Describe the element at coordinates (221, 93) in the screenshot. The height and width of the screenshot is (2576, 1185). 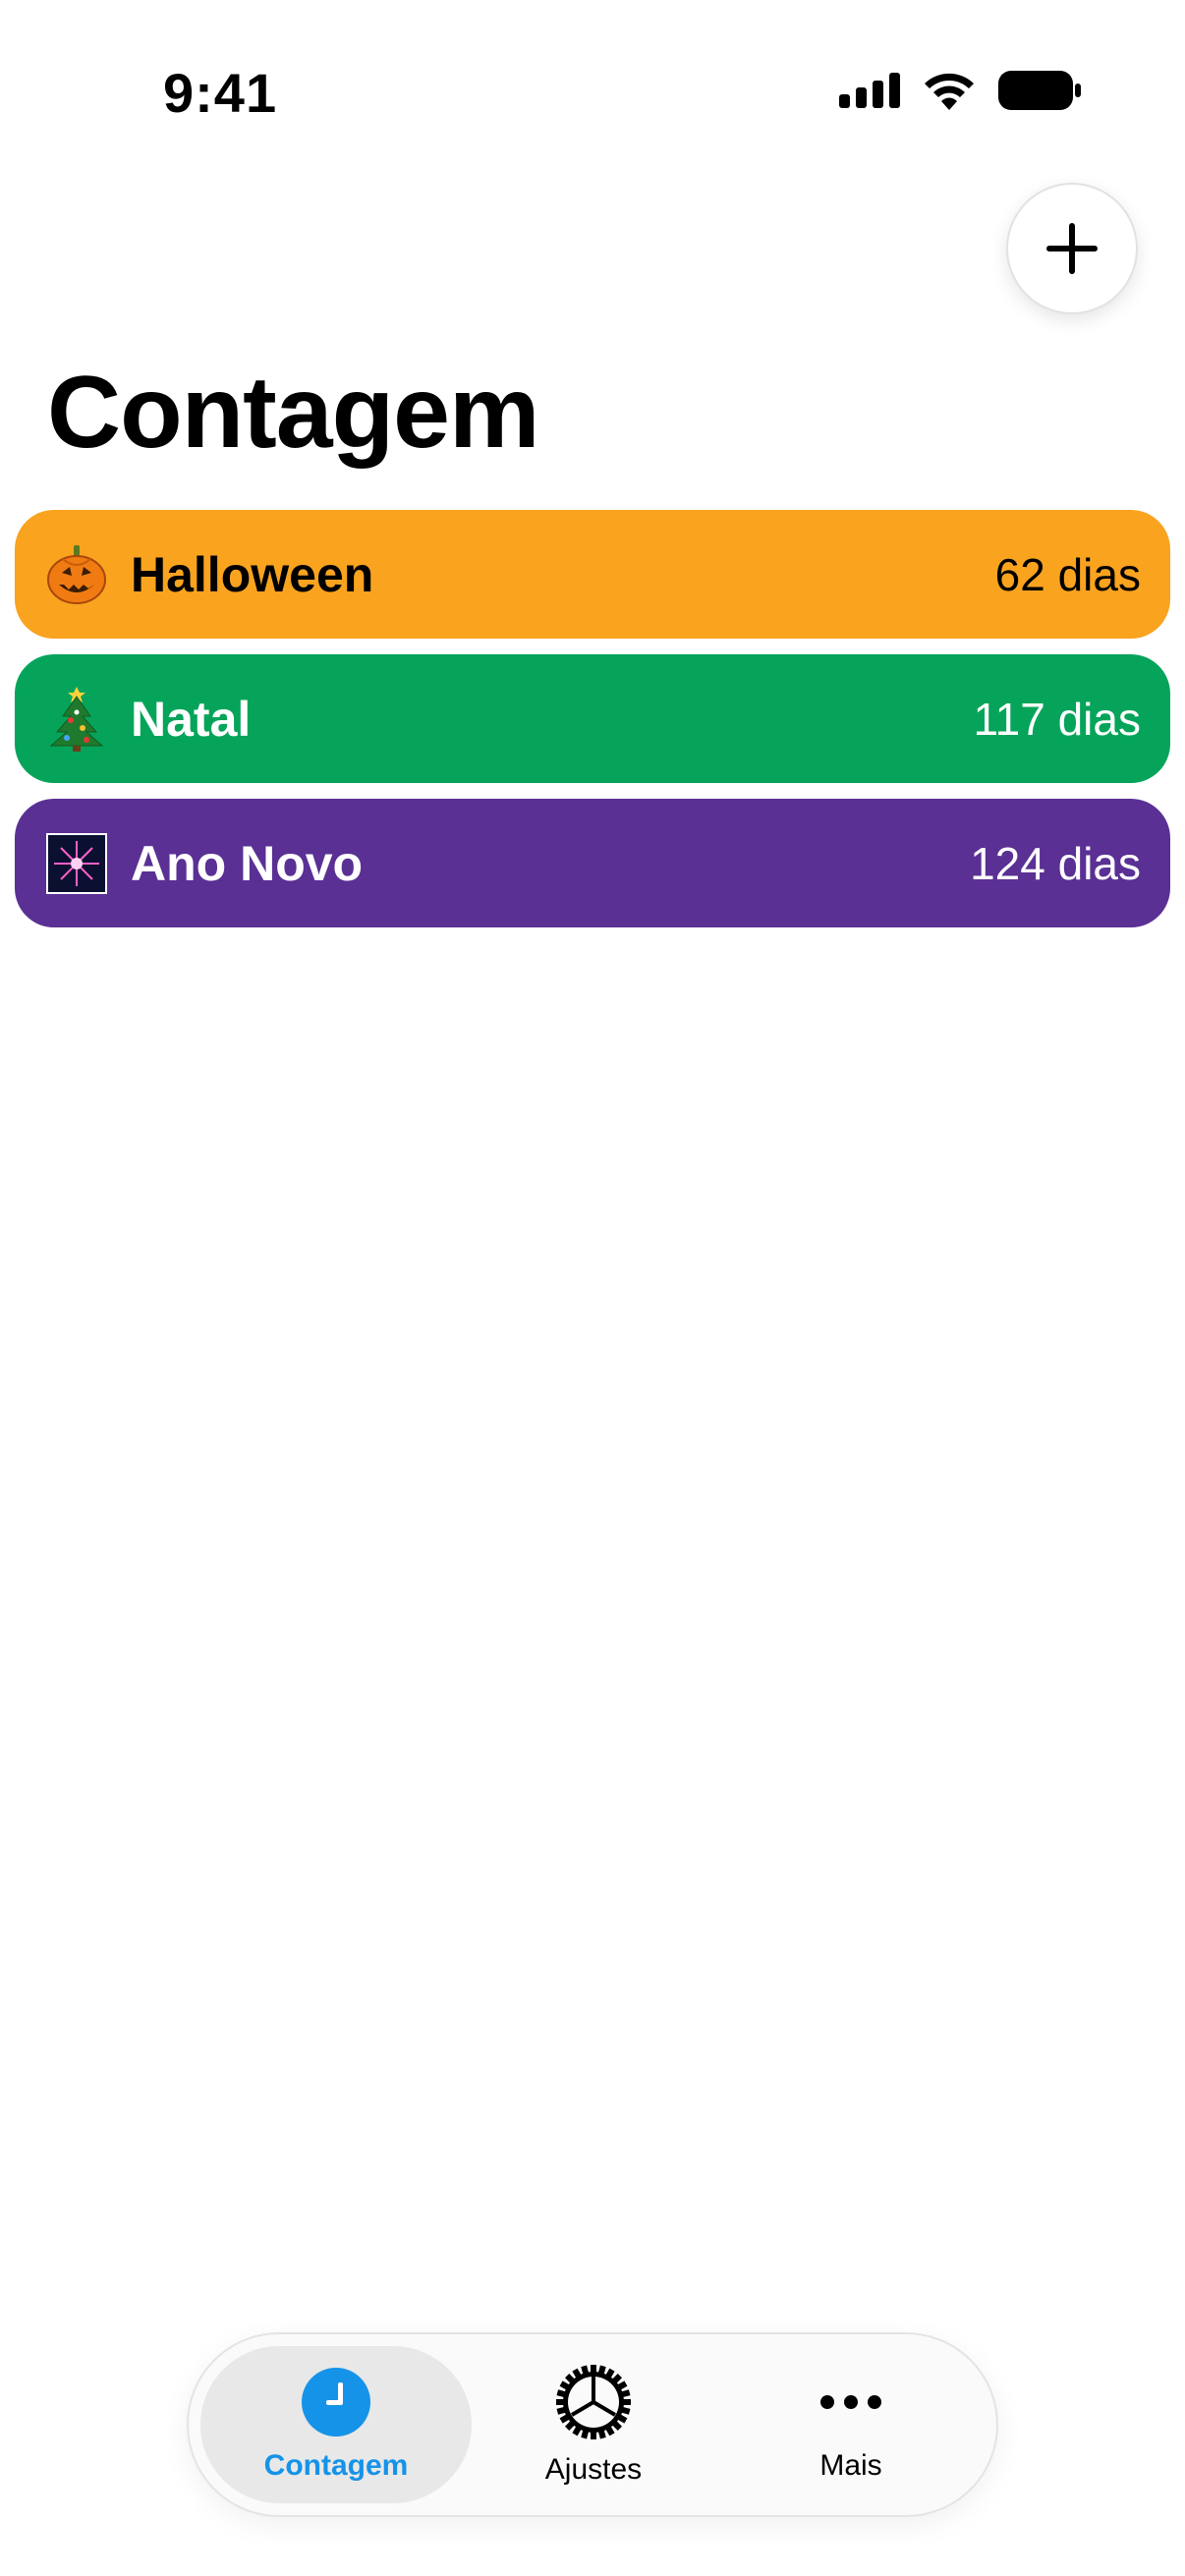
I see `status-time: 9:41` at that location.